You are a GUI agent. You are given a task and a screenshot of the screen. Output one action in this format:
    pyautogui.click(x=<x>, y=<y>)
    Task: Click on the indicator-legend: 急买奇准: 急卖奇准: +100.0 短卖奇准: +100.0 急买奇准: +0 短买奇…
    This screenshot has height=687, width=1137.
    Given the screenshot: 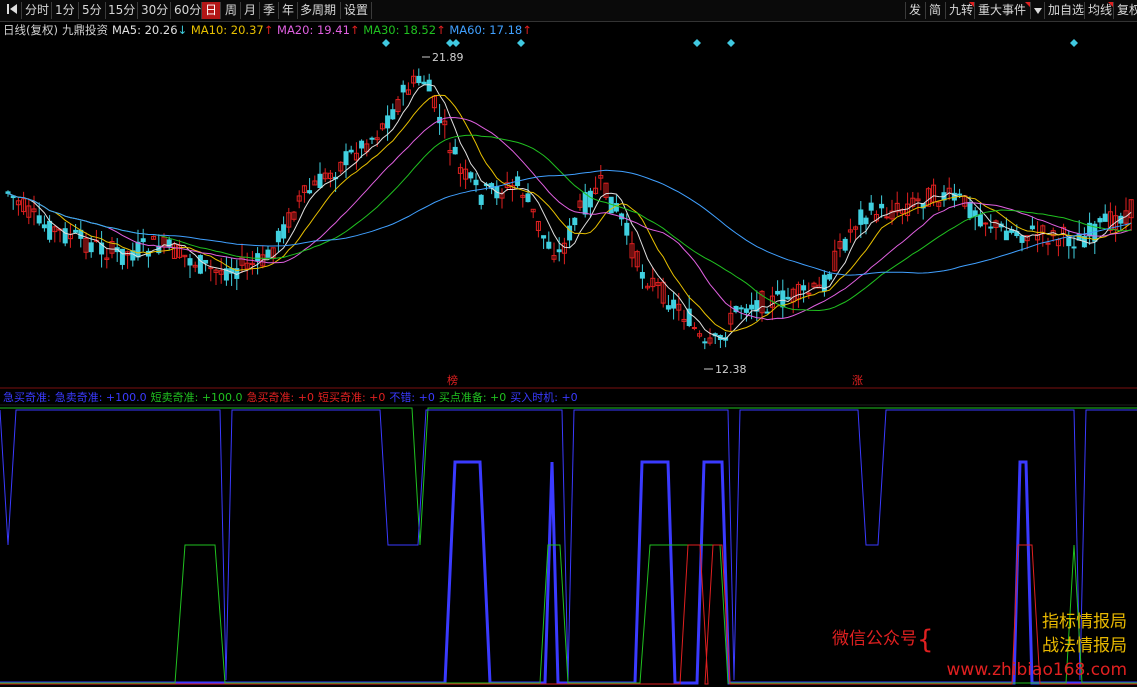 What is the action you would take?
    pyautogui.click(x=292, y=397)
    